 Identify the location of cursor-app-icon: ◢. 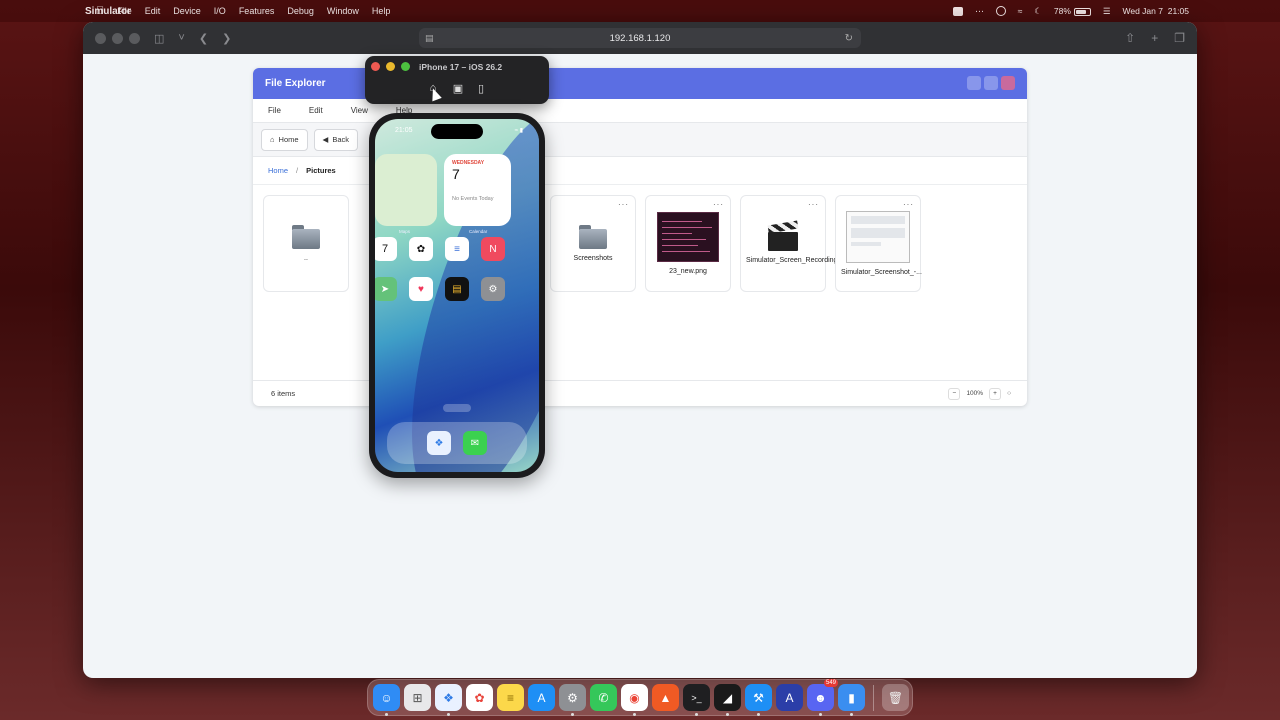
(727, 700).